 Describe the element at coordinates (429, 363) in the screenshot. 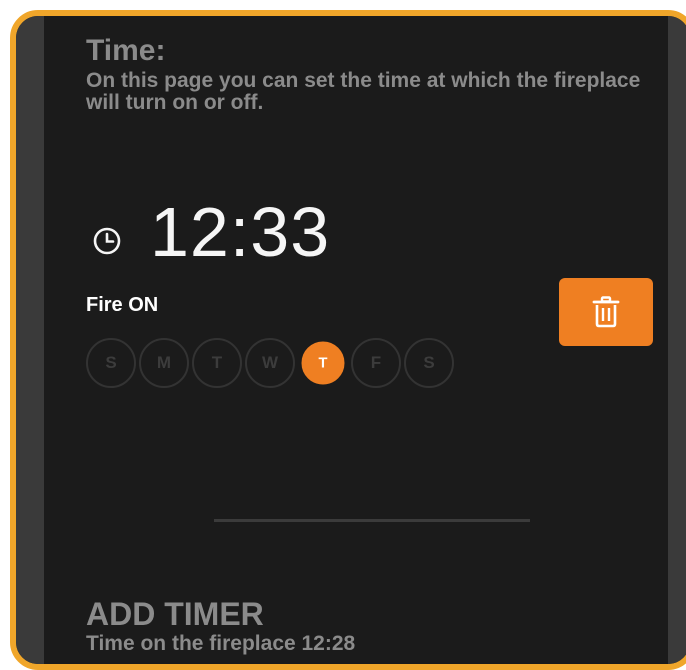

I see `day-toggle-saturday: S` at that location.